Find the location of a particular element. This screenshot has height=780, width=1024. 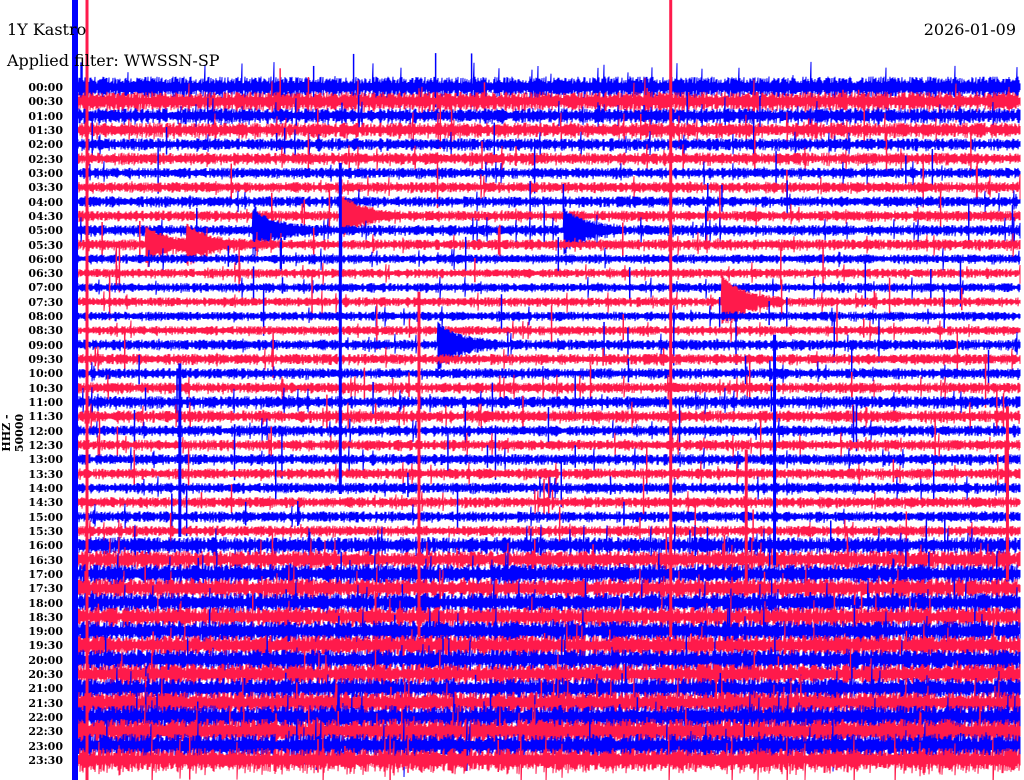

time-tick-label: 01:00 is located at coordinates (45, 116).